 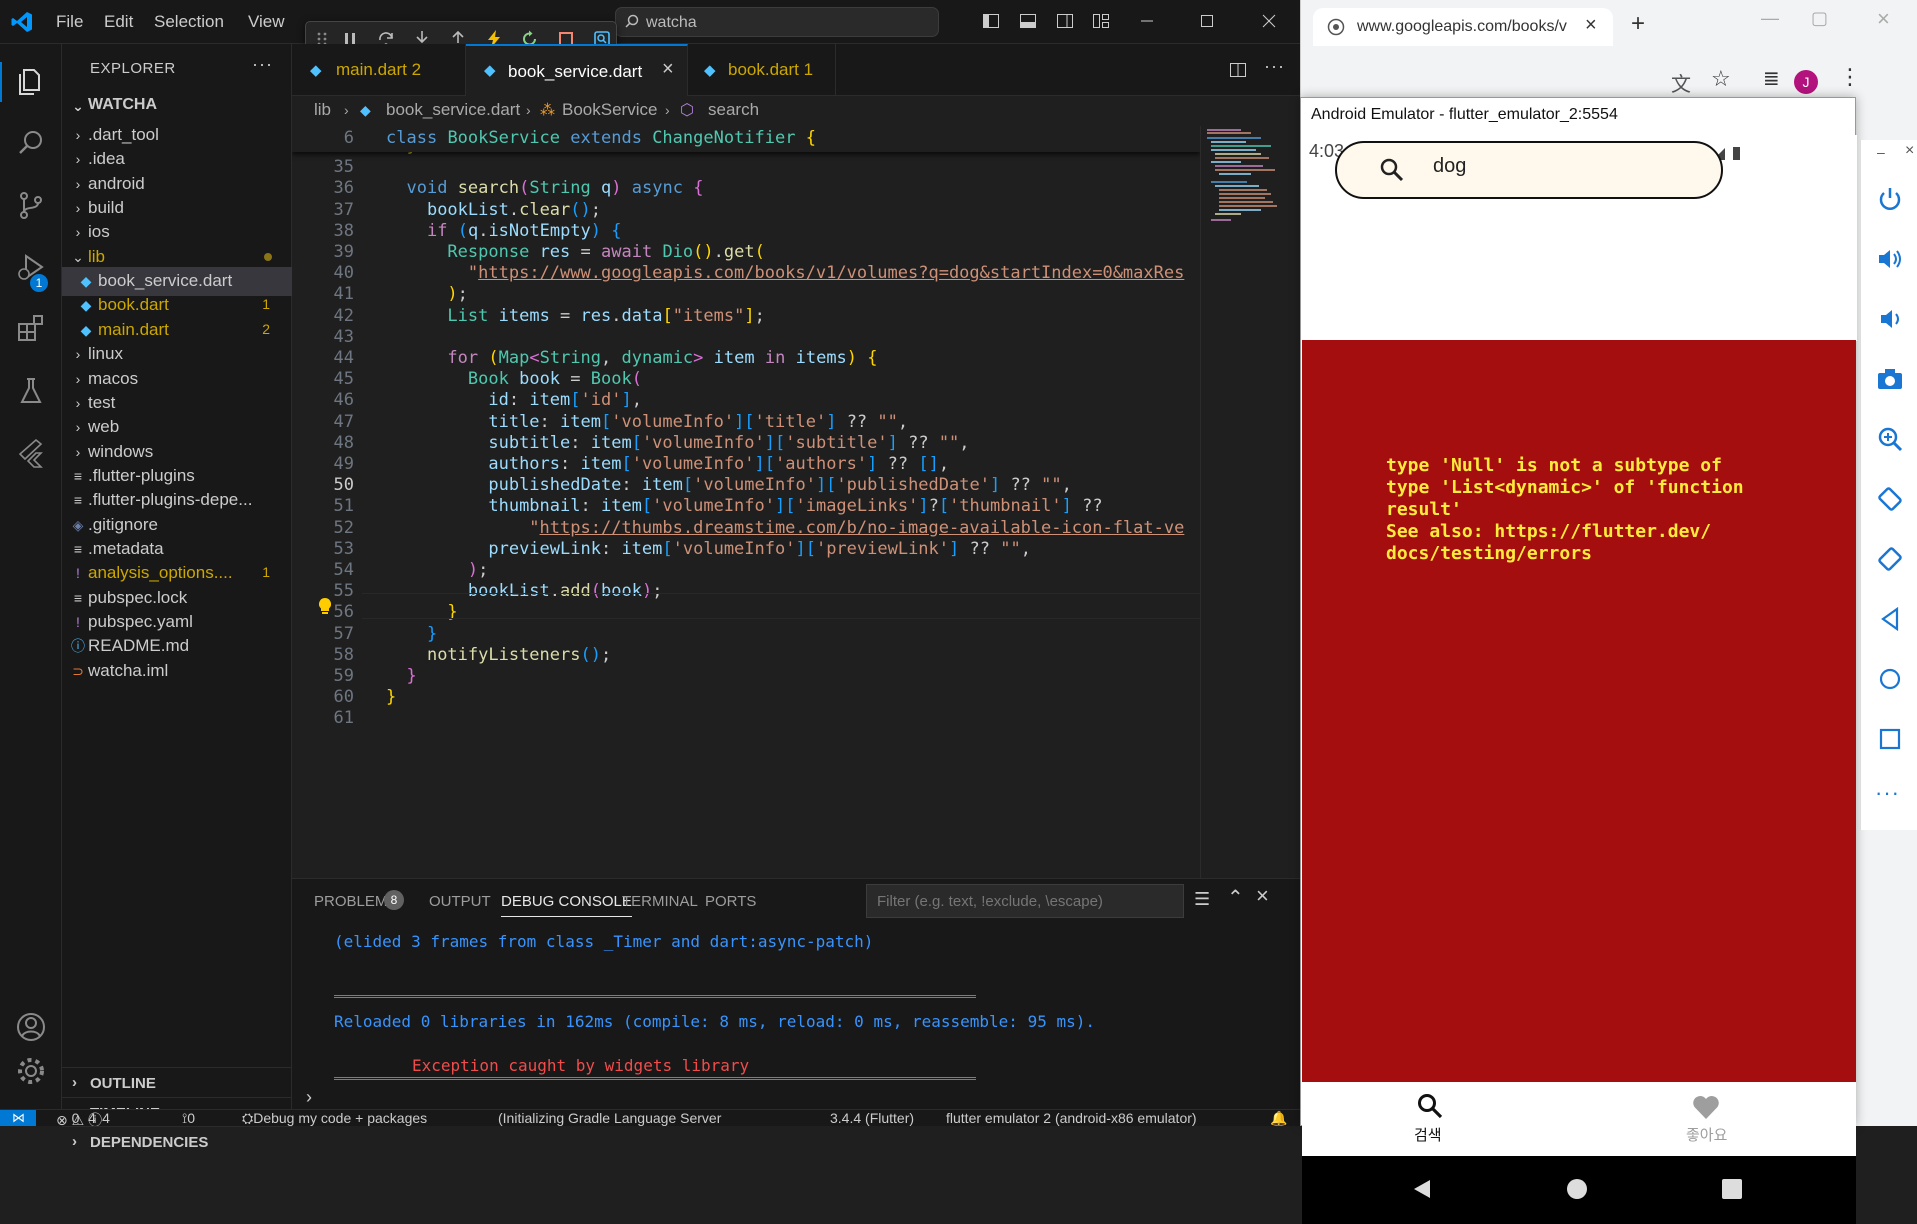 What do you see at coordinates (188, 1118) in the screenshot?
I see `ports-status: ⟟ 0` at bounding box center [188, 1118].